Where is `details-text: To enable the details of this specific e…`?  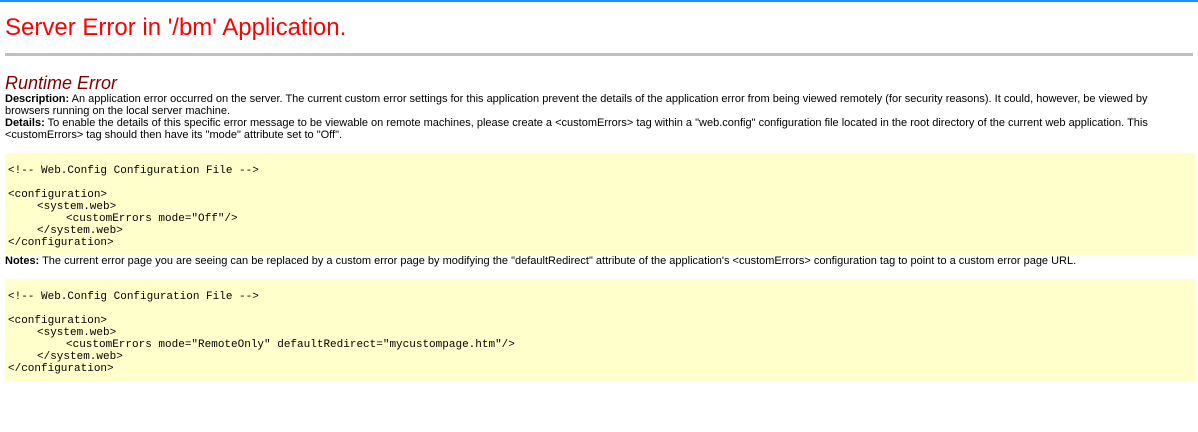
details-text: To enable the details of this specific e… is located at coordinates (576, 129).